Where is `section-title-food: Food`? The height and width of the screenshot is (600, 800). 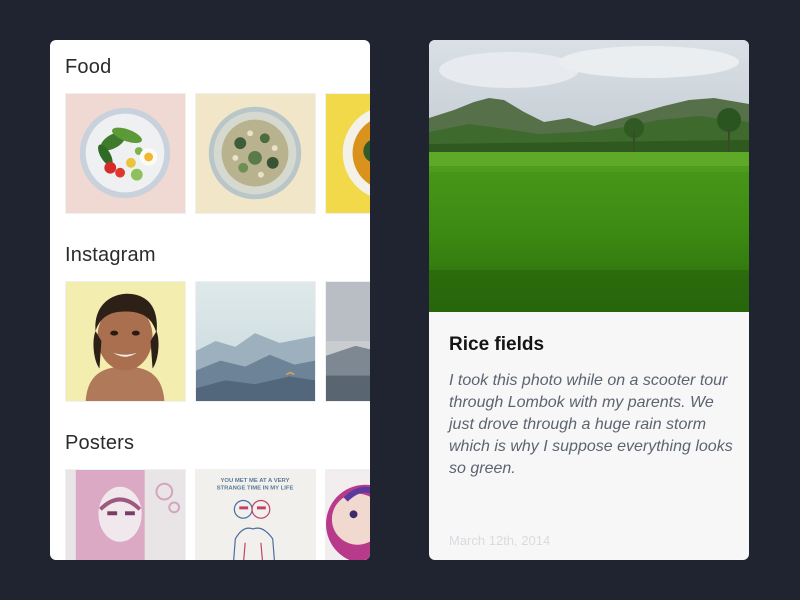 section-title-food: Food is located at coordinates (217, 67).